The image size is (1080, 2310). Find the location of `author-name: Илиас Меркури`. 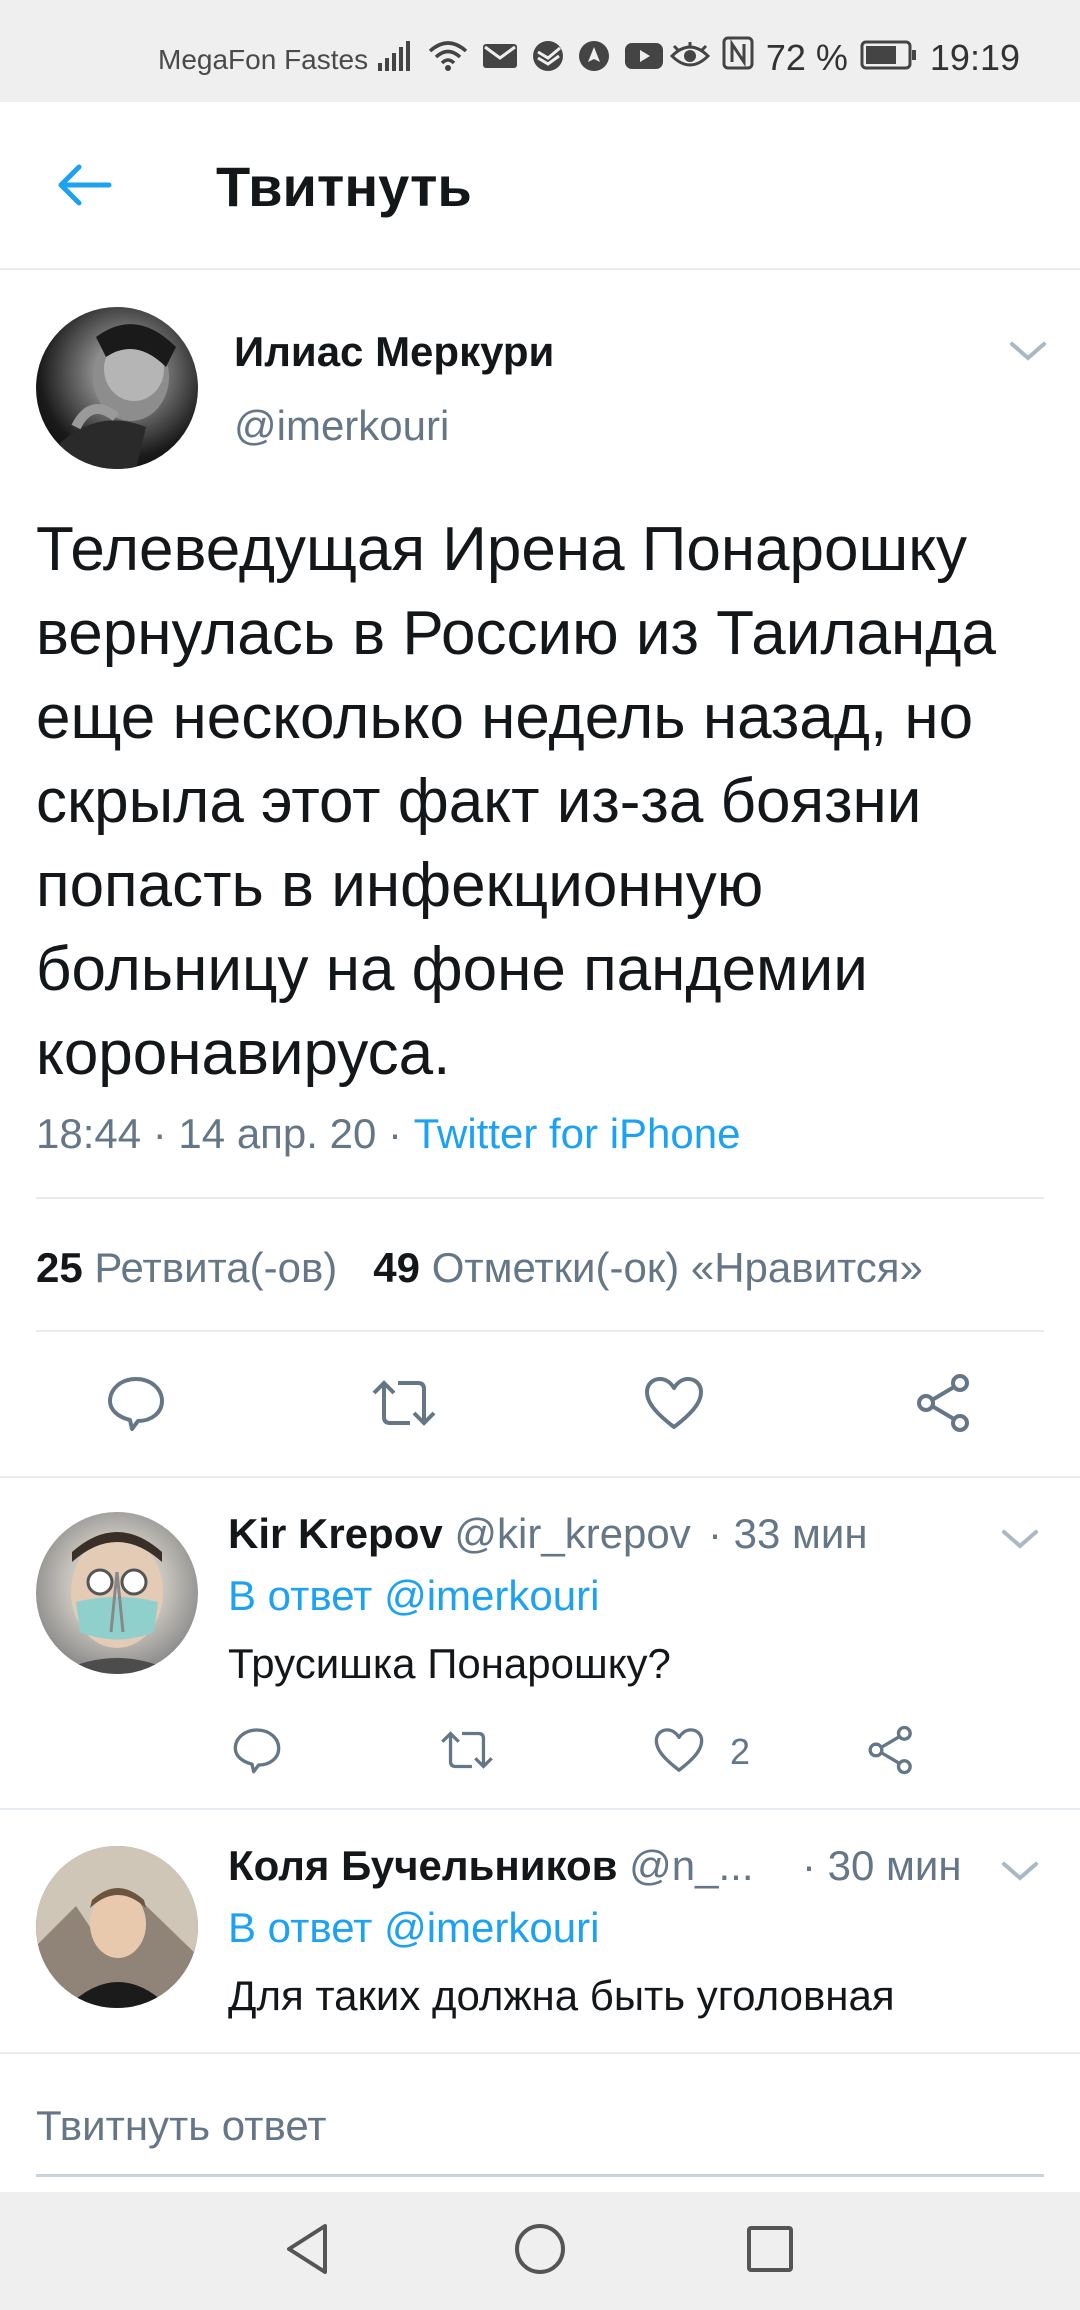

author-name: Илиас Меркури is located at coordinates (394, 352).